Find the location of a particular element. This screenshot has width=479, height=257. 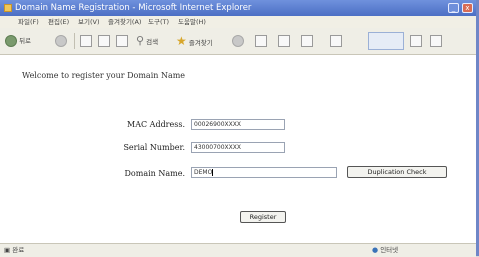

favorites-button: ★ 즐겨찾기 is located at coordinates (194, 41).